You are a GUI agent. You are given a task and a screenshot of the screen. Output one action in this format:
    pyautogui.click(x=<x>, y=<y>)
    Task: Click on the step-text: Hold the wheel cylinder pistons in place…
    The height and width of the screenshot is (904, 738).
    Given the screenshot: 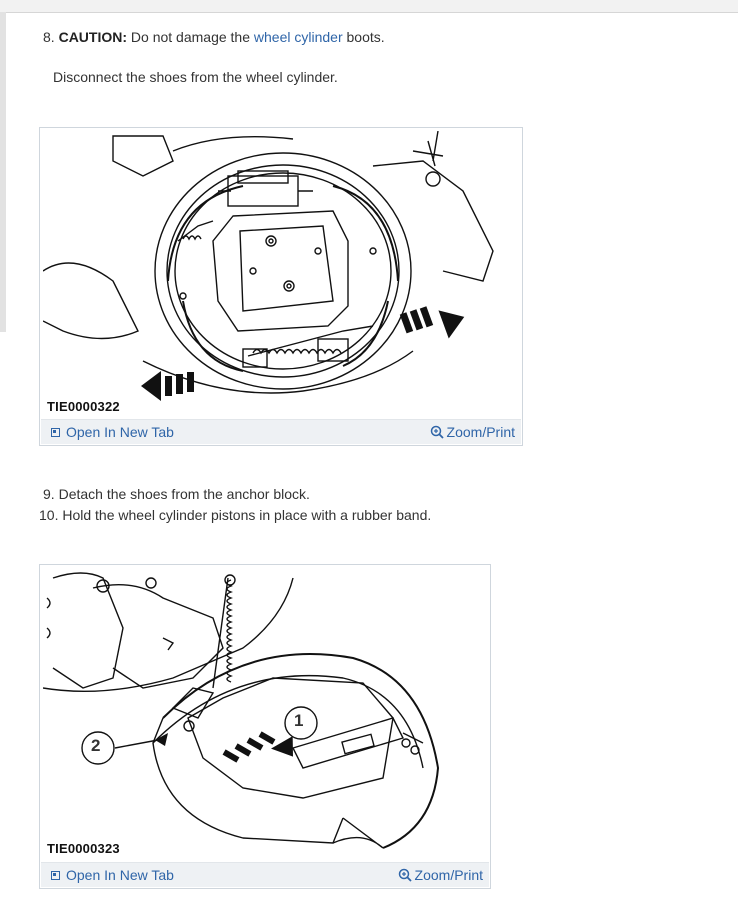 What is the action you would take?
    pyautogui.click(x=247, y=515)
    